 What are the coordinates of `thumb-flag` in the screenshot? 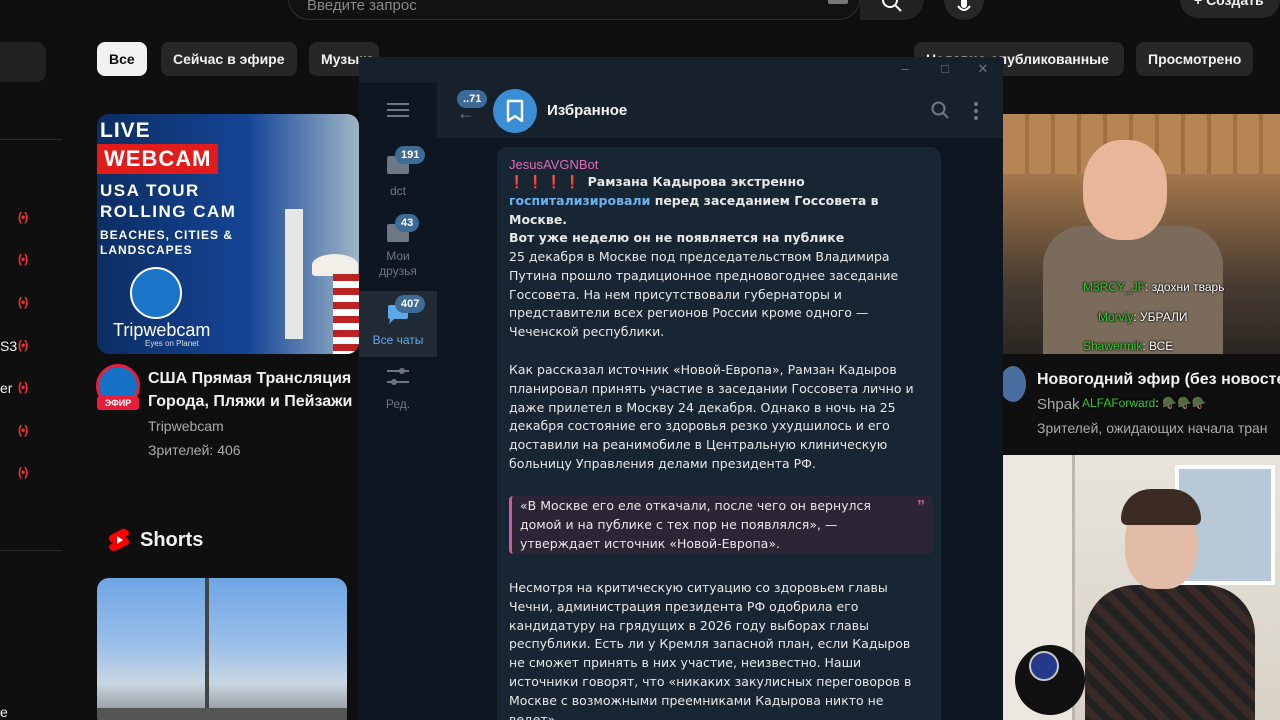 It's located at (346, 314).